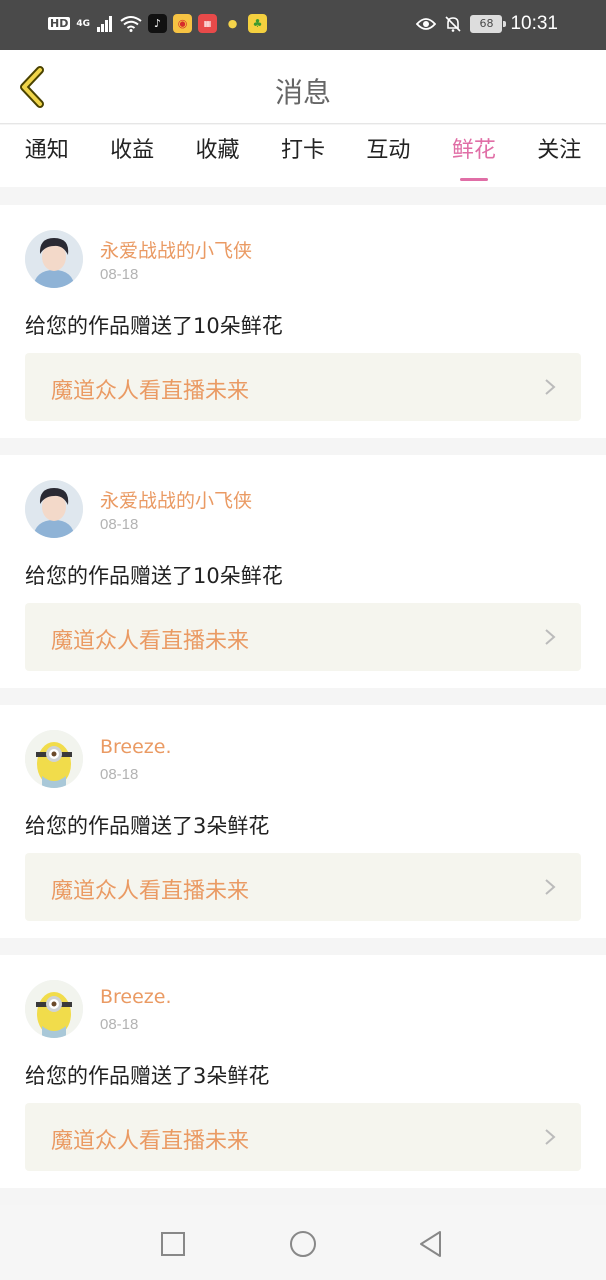 The width and height of the screenshot is (606, 1280). What do you see at coordinates (559, 156) in the screenshot?
I see `tab-following: 关注` at bounding box center [559, 156].